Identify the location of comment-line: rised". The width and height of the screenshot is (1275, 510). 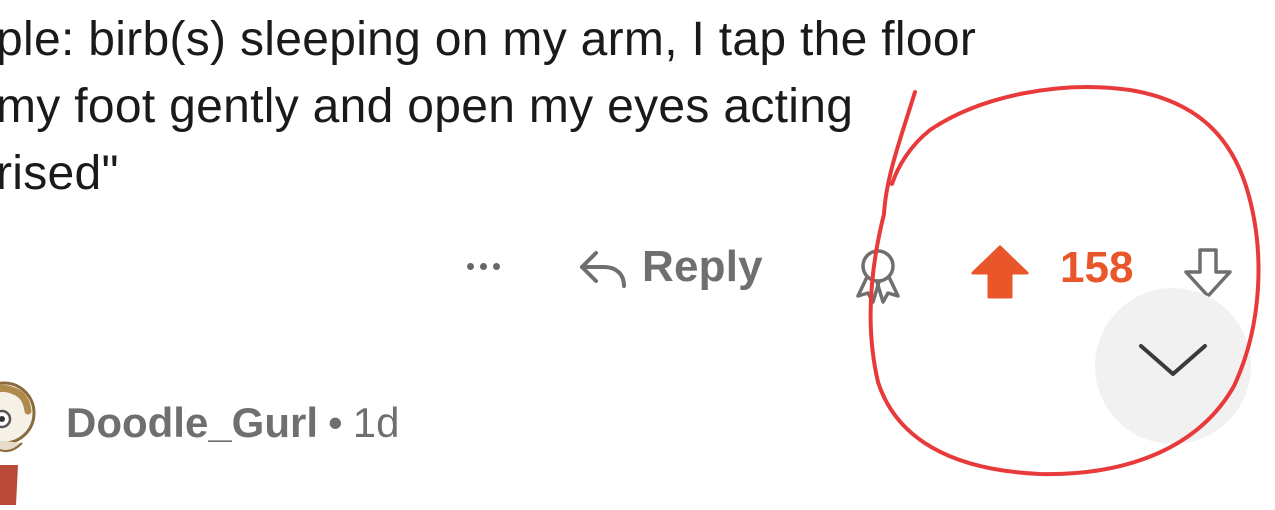
(59, 173).